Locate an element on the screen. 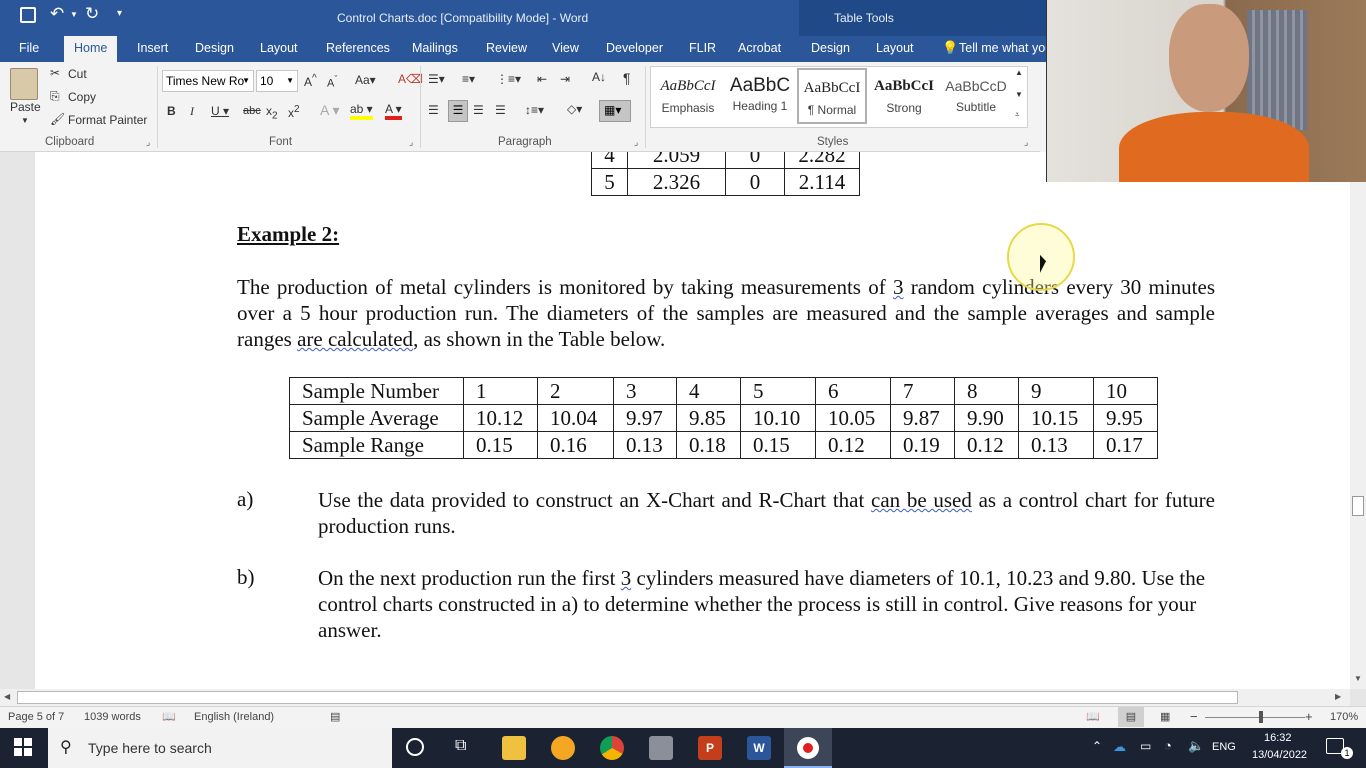  hscroll-thumb is located at coordinates (627, 697).